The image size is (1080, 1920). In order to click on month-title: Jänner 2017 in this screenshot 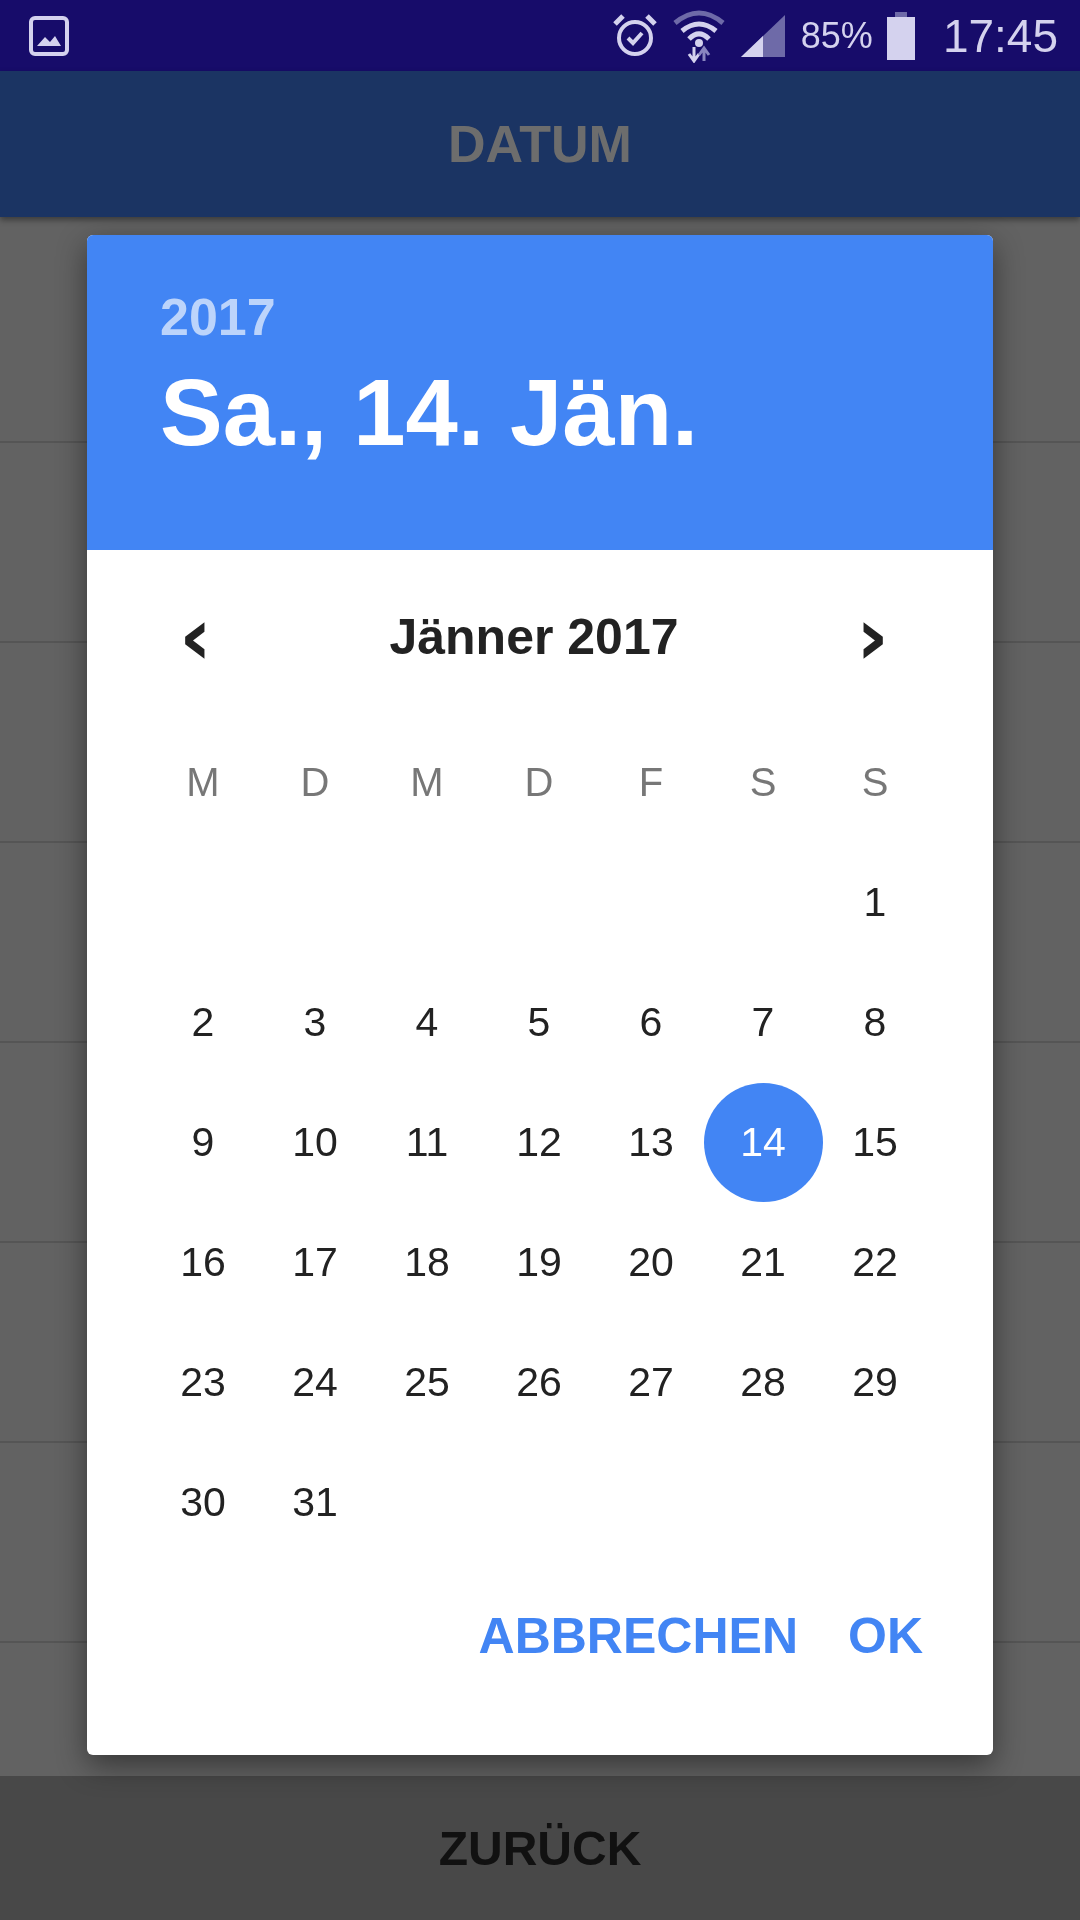, I will do `click(534, 637)`.